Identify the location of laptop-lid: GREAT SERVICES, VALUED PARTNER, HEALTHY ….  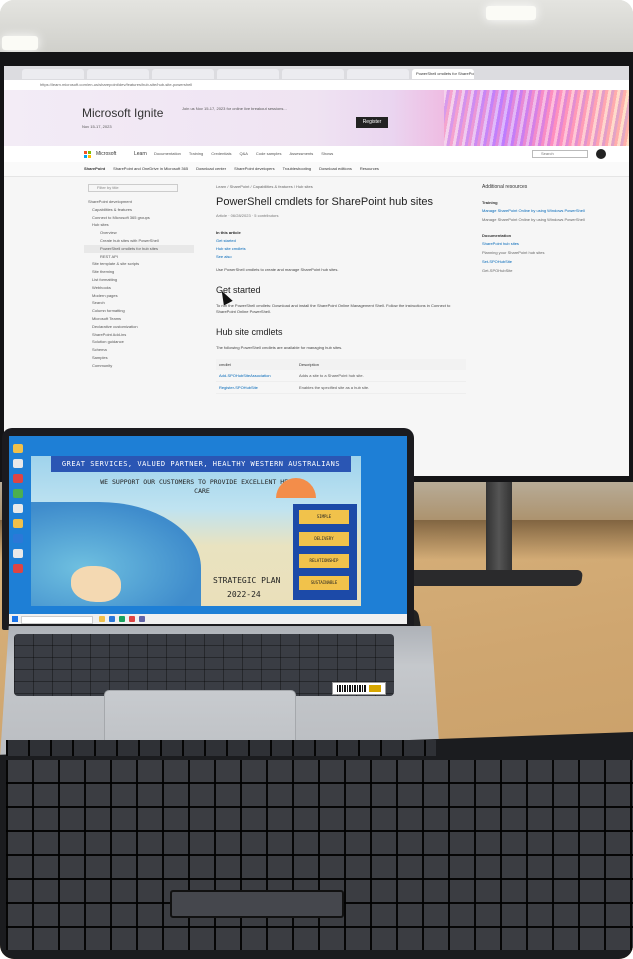
(208, 529).